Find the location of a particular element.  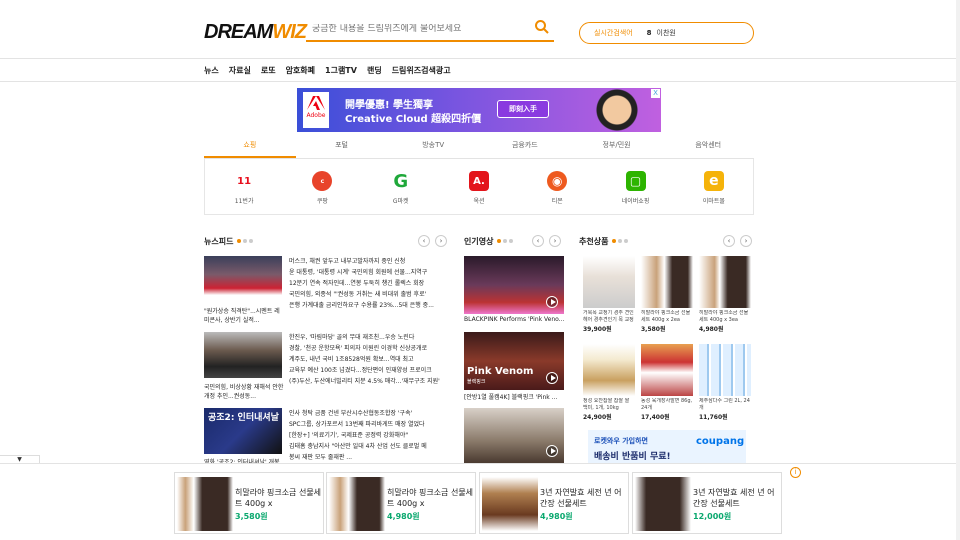

category-tabs: 쇼핑 포털 방송TV 금융카드 정부/민원 음악센터 is located at coordinates (479, 148).